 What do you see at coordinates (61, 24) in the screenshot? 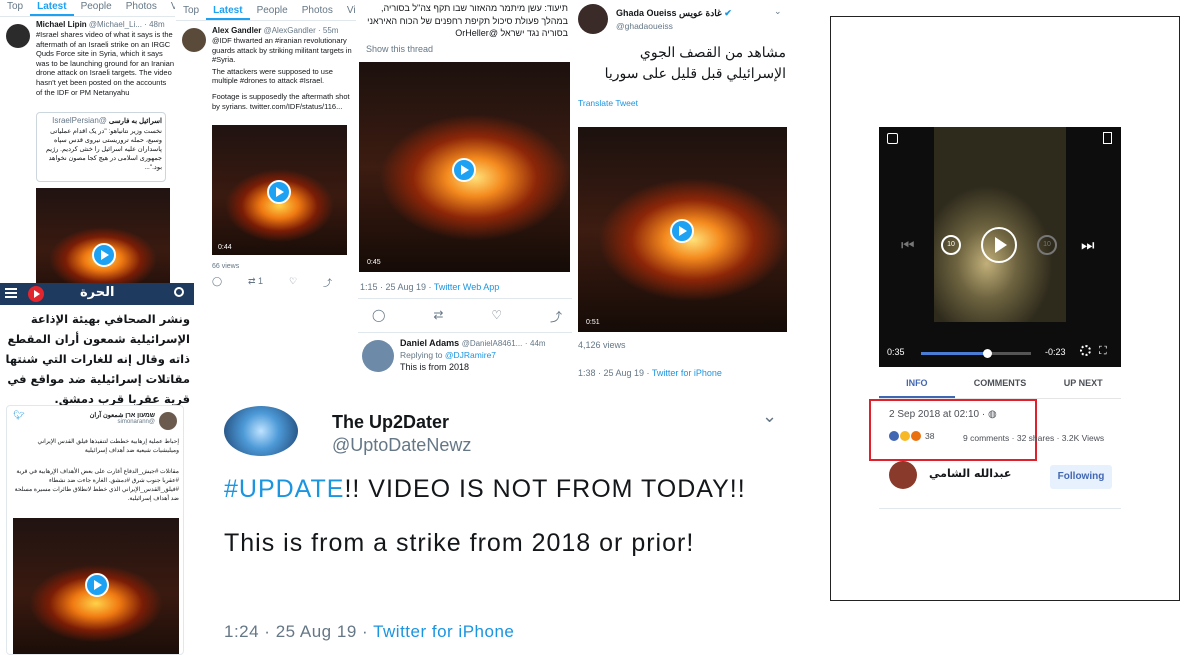
I see `author-name: Michael Lipin` at bounding box center [61, 24].